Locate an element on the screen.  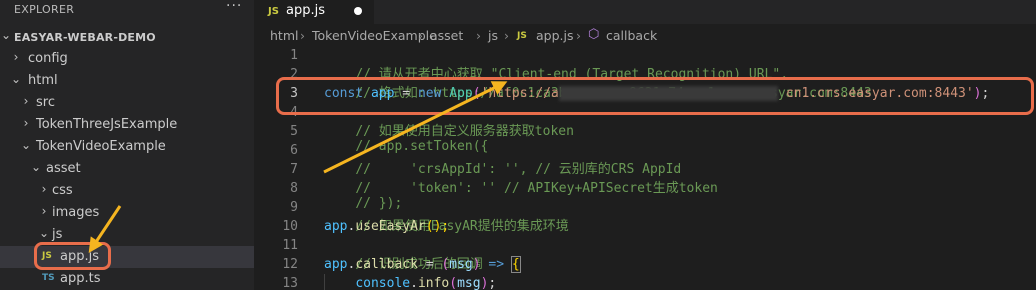
breadcrumb-js: js is located at coordinates (493, 35).